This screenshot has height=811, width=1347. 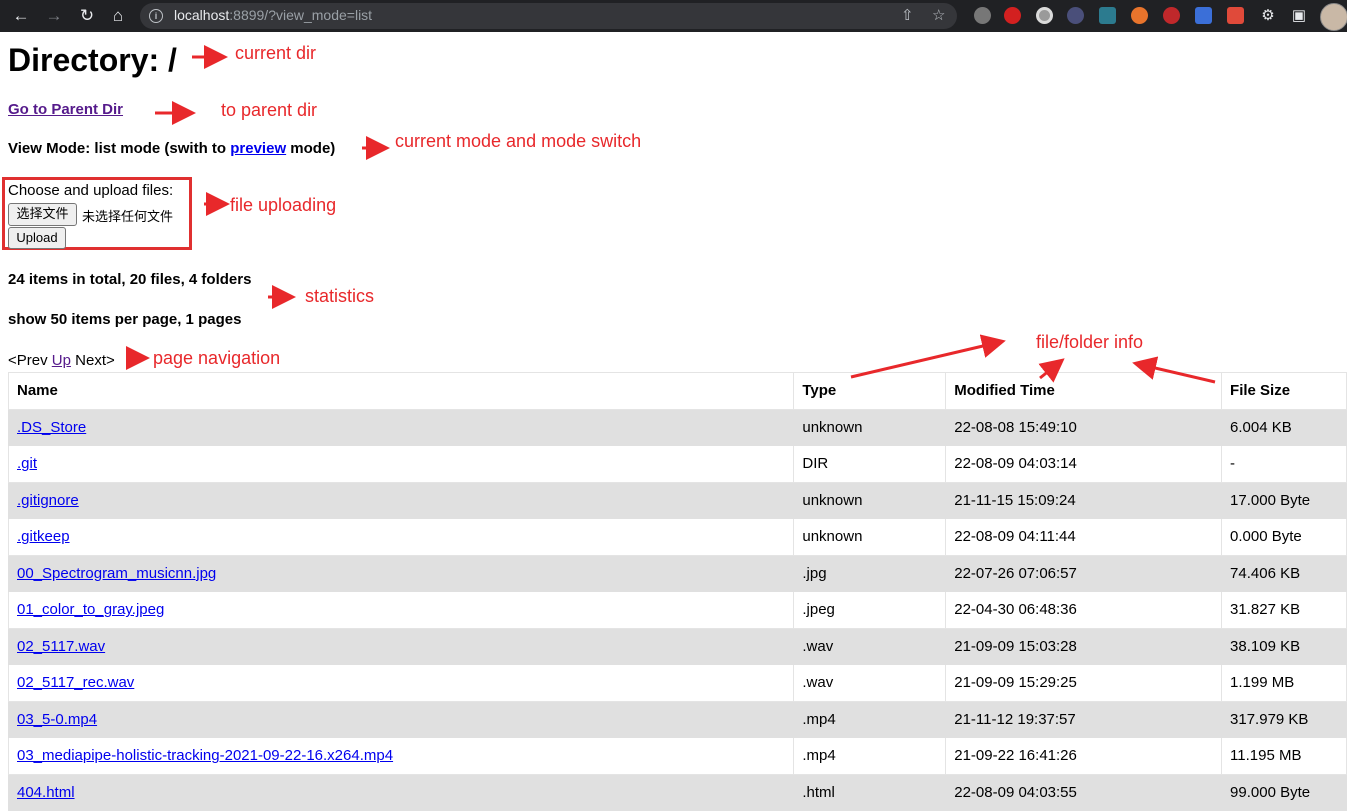 What do you see at coordinates (401, 573) in the screenshot?
I see `file-name-cell: 00_Spectrogram_musicnn.jpg` at bounding box center [401, 573].